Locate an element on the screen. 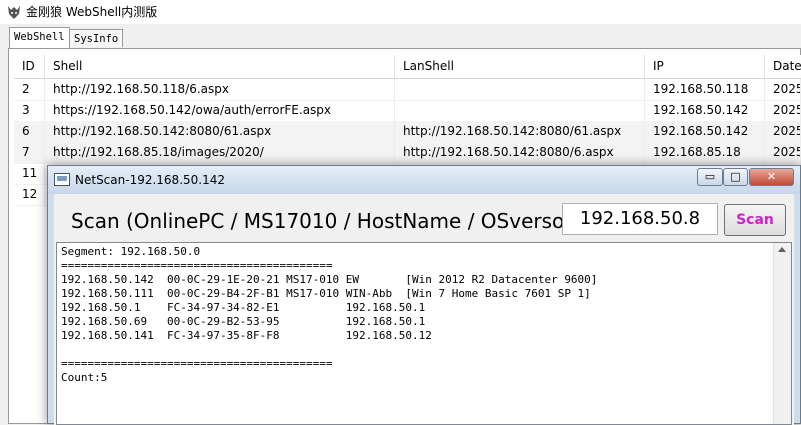 Image resolution: width=801 pixels, height=425 pixels. cell-shell: http://192.168.50.118/6.aspx is located at coordinates (220, 89).